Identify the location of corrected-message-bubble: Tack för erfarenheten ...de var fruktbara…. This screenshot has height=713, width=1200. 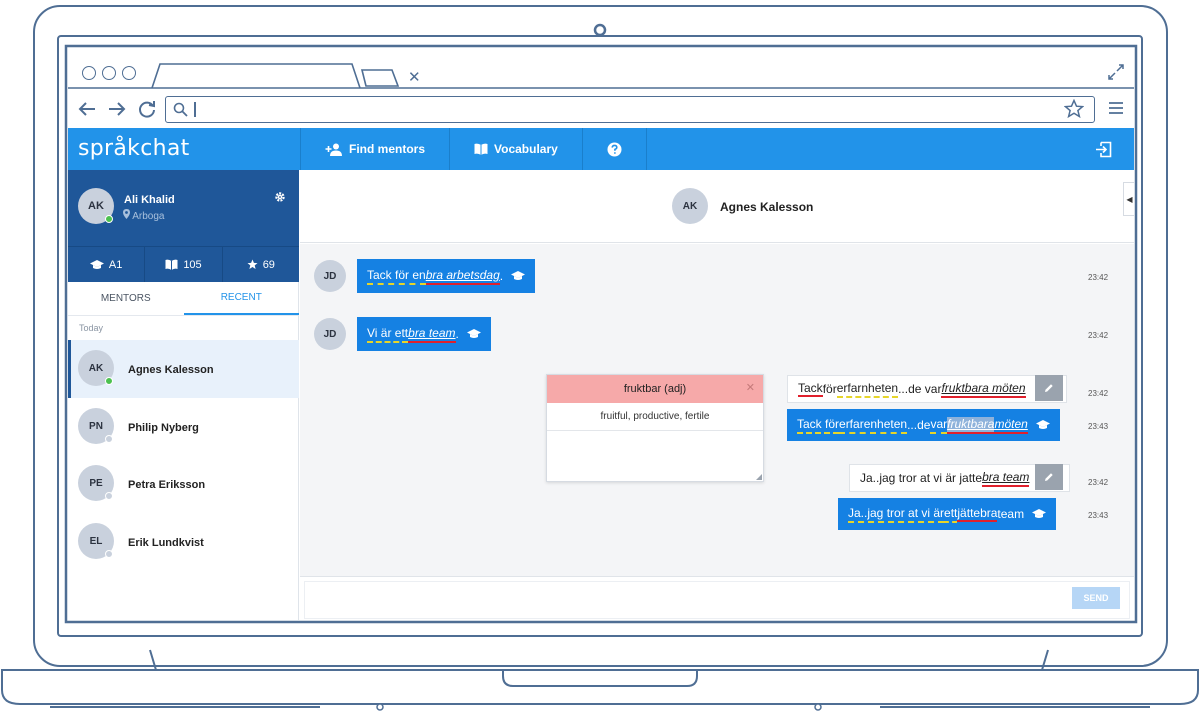
(923, 425).